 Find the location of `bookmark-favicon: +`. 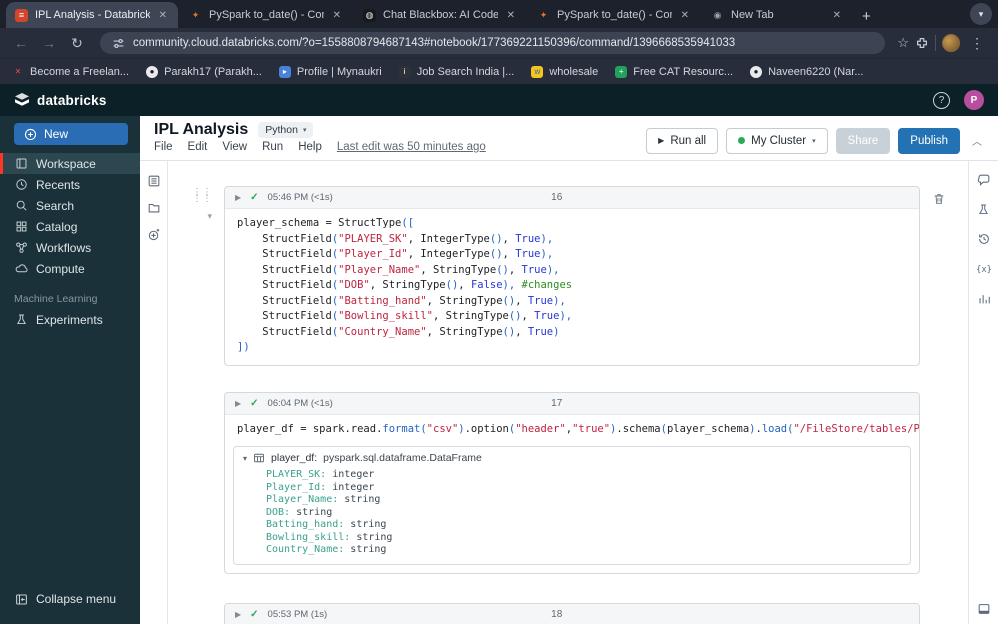

bookmark-favicon: + is located at coordinates (621, 71).